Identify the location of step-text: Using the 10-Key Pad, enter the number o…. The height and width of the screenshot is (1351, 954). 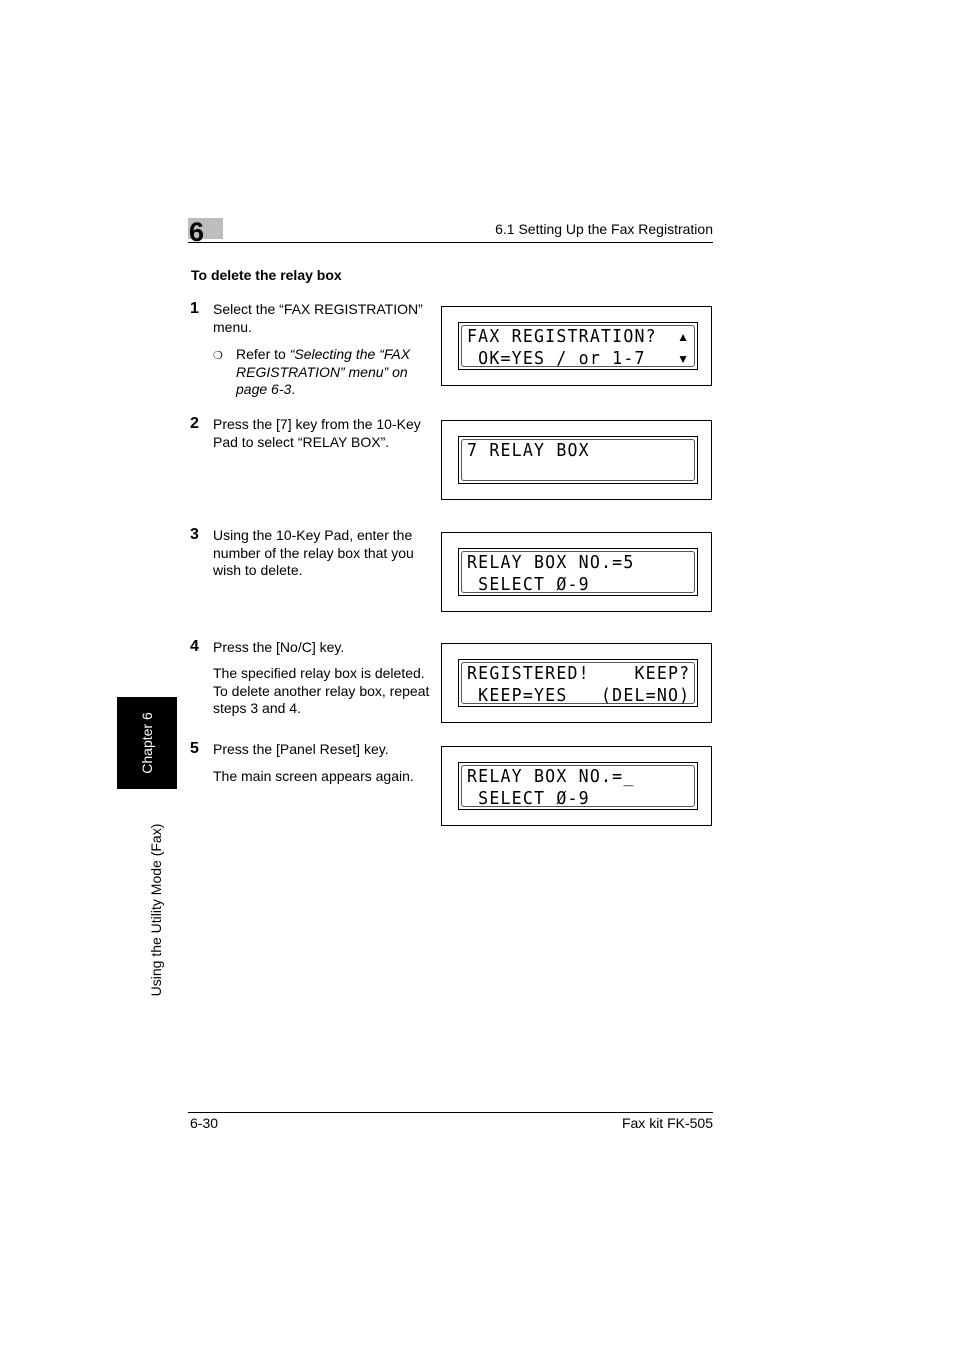
(313, 552).